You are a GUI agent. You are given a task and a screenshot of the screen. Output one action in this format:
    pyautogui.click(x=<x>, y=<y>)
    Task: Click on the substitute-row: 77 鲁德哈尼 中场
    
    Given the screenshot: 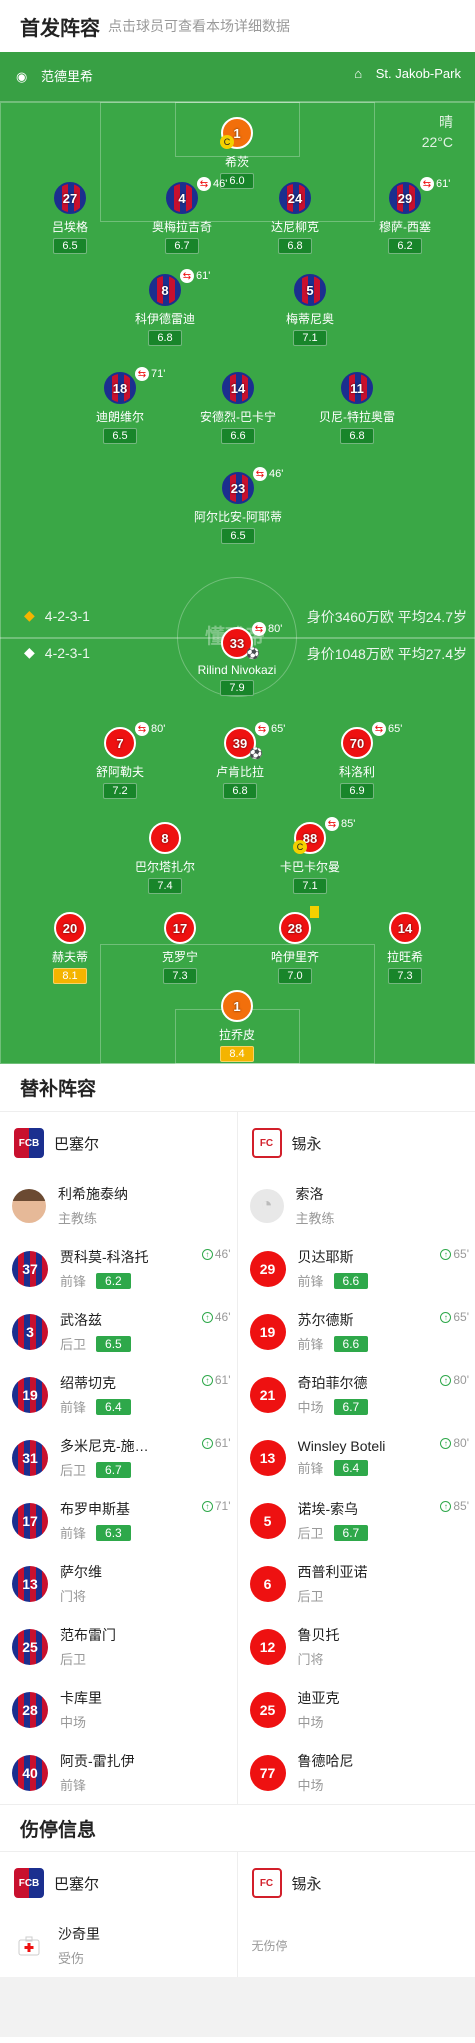 What is the action you would take?
    pyautogui.click(x=356, y=1772)
    